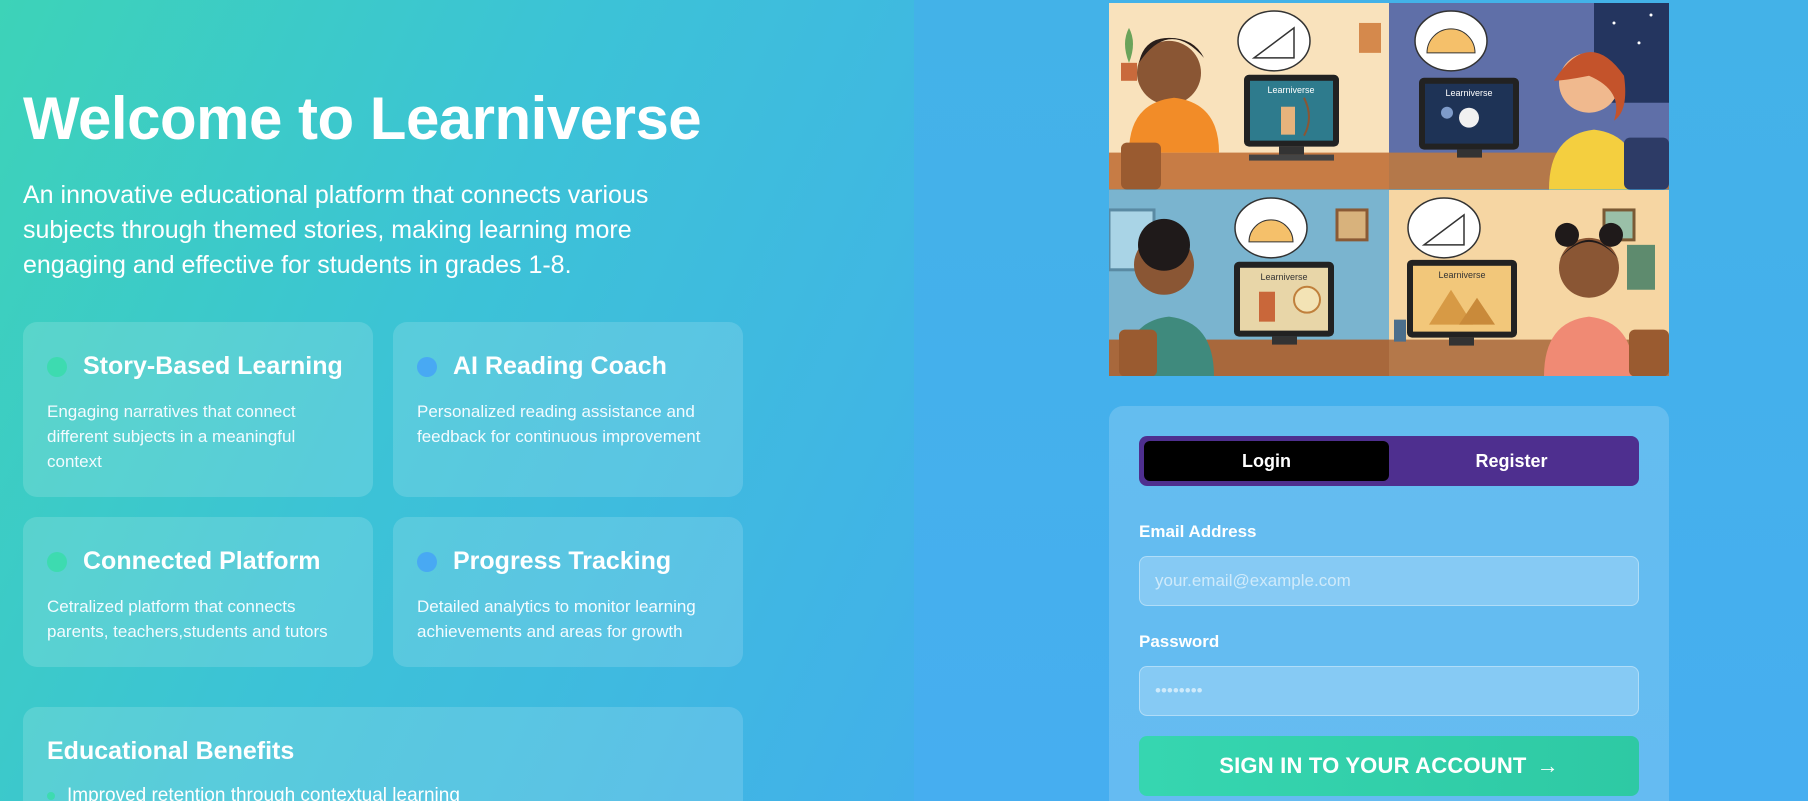 This screenshot has height=801, width=1808. I want to click on auth-tabs: Login Register, so click(1389, 461).